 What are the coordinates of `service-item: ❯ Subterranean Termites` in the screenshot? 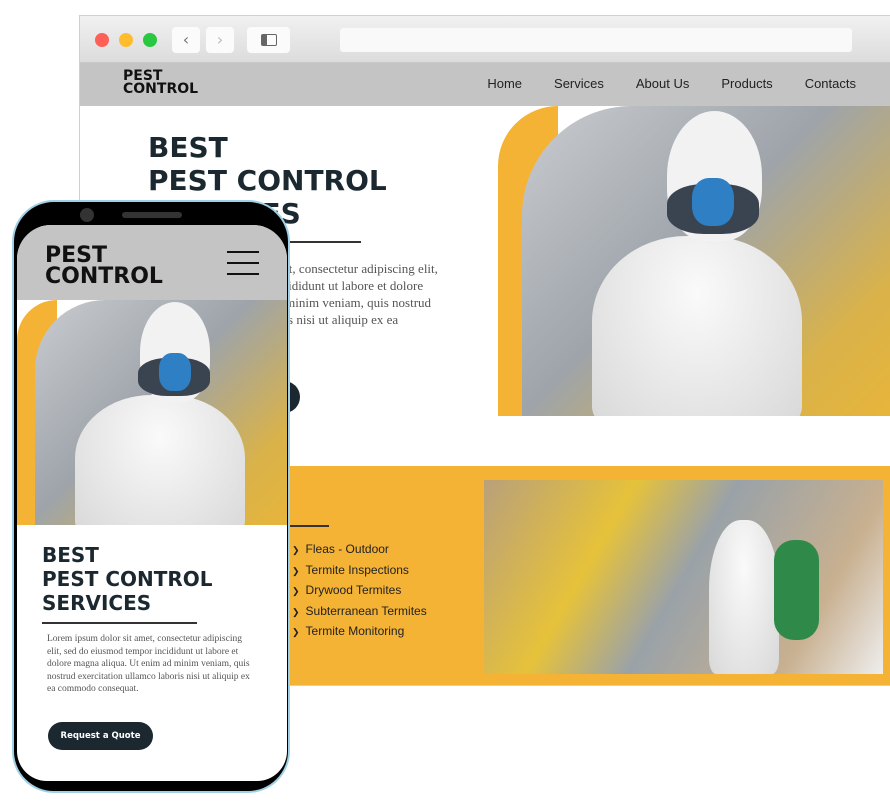 It's located at (359, 614).